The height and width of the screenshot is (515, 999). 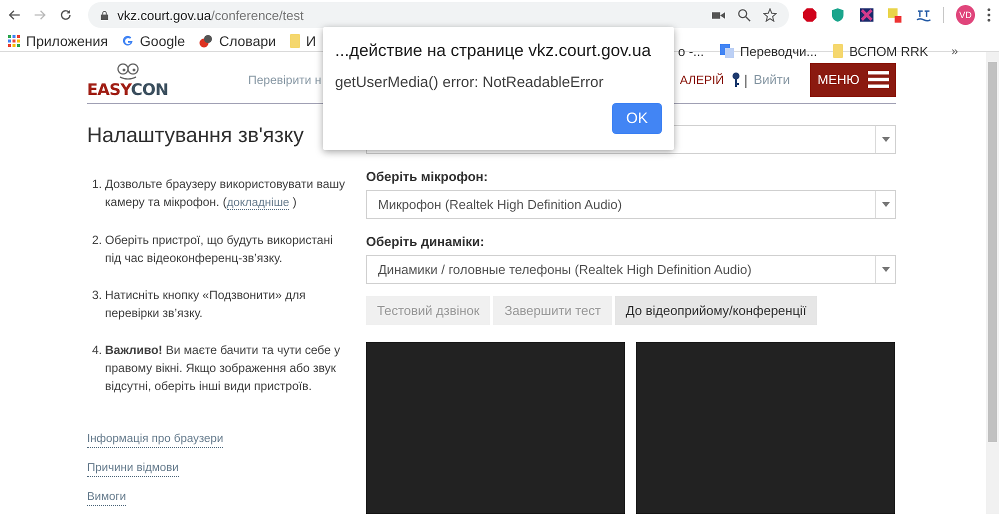 What do you see at coordinates (237, 40) in the screenshot?
I see `bookmark: Словари` at bounding box center [237, 40].